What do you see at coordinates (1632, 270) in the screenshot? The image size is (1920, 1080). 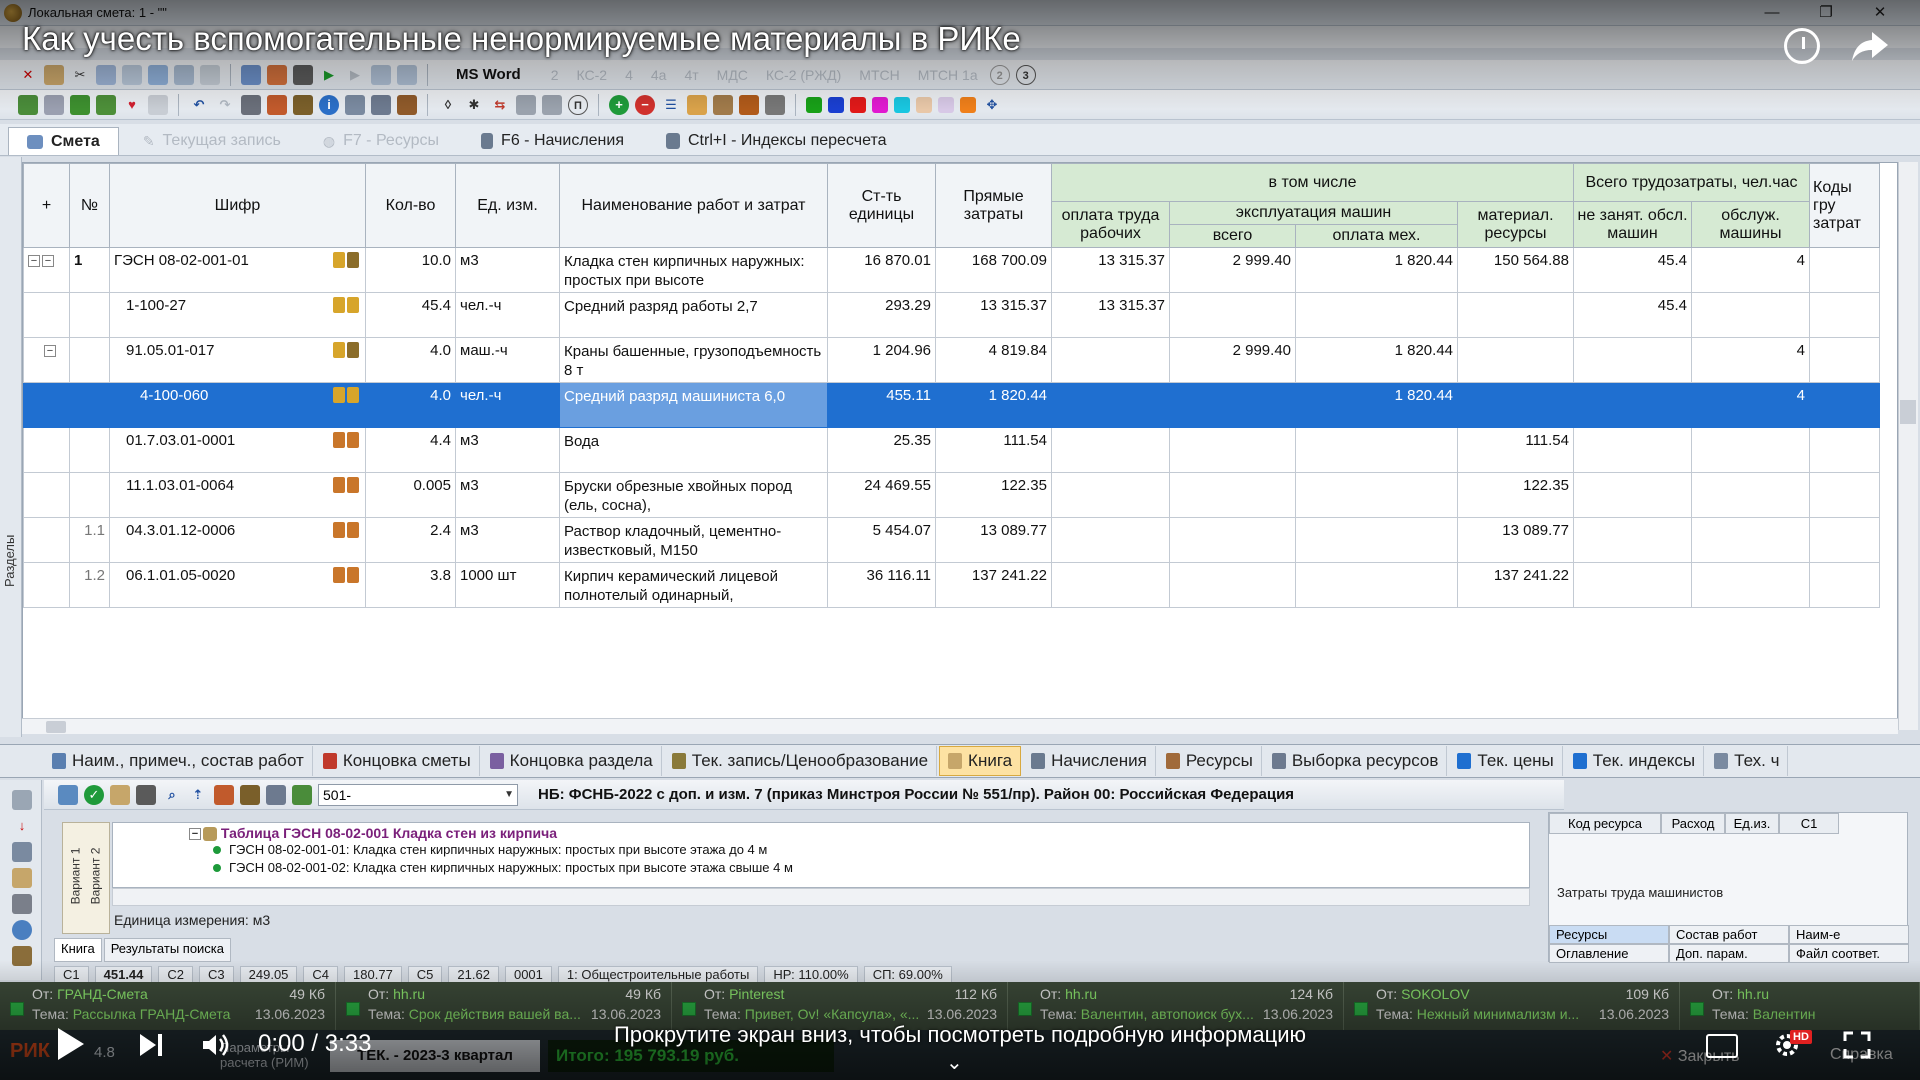 I see `row-labor-free: 45.4` at bounding box center [1632, 270].